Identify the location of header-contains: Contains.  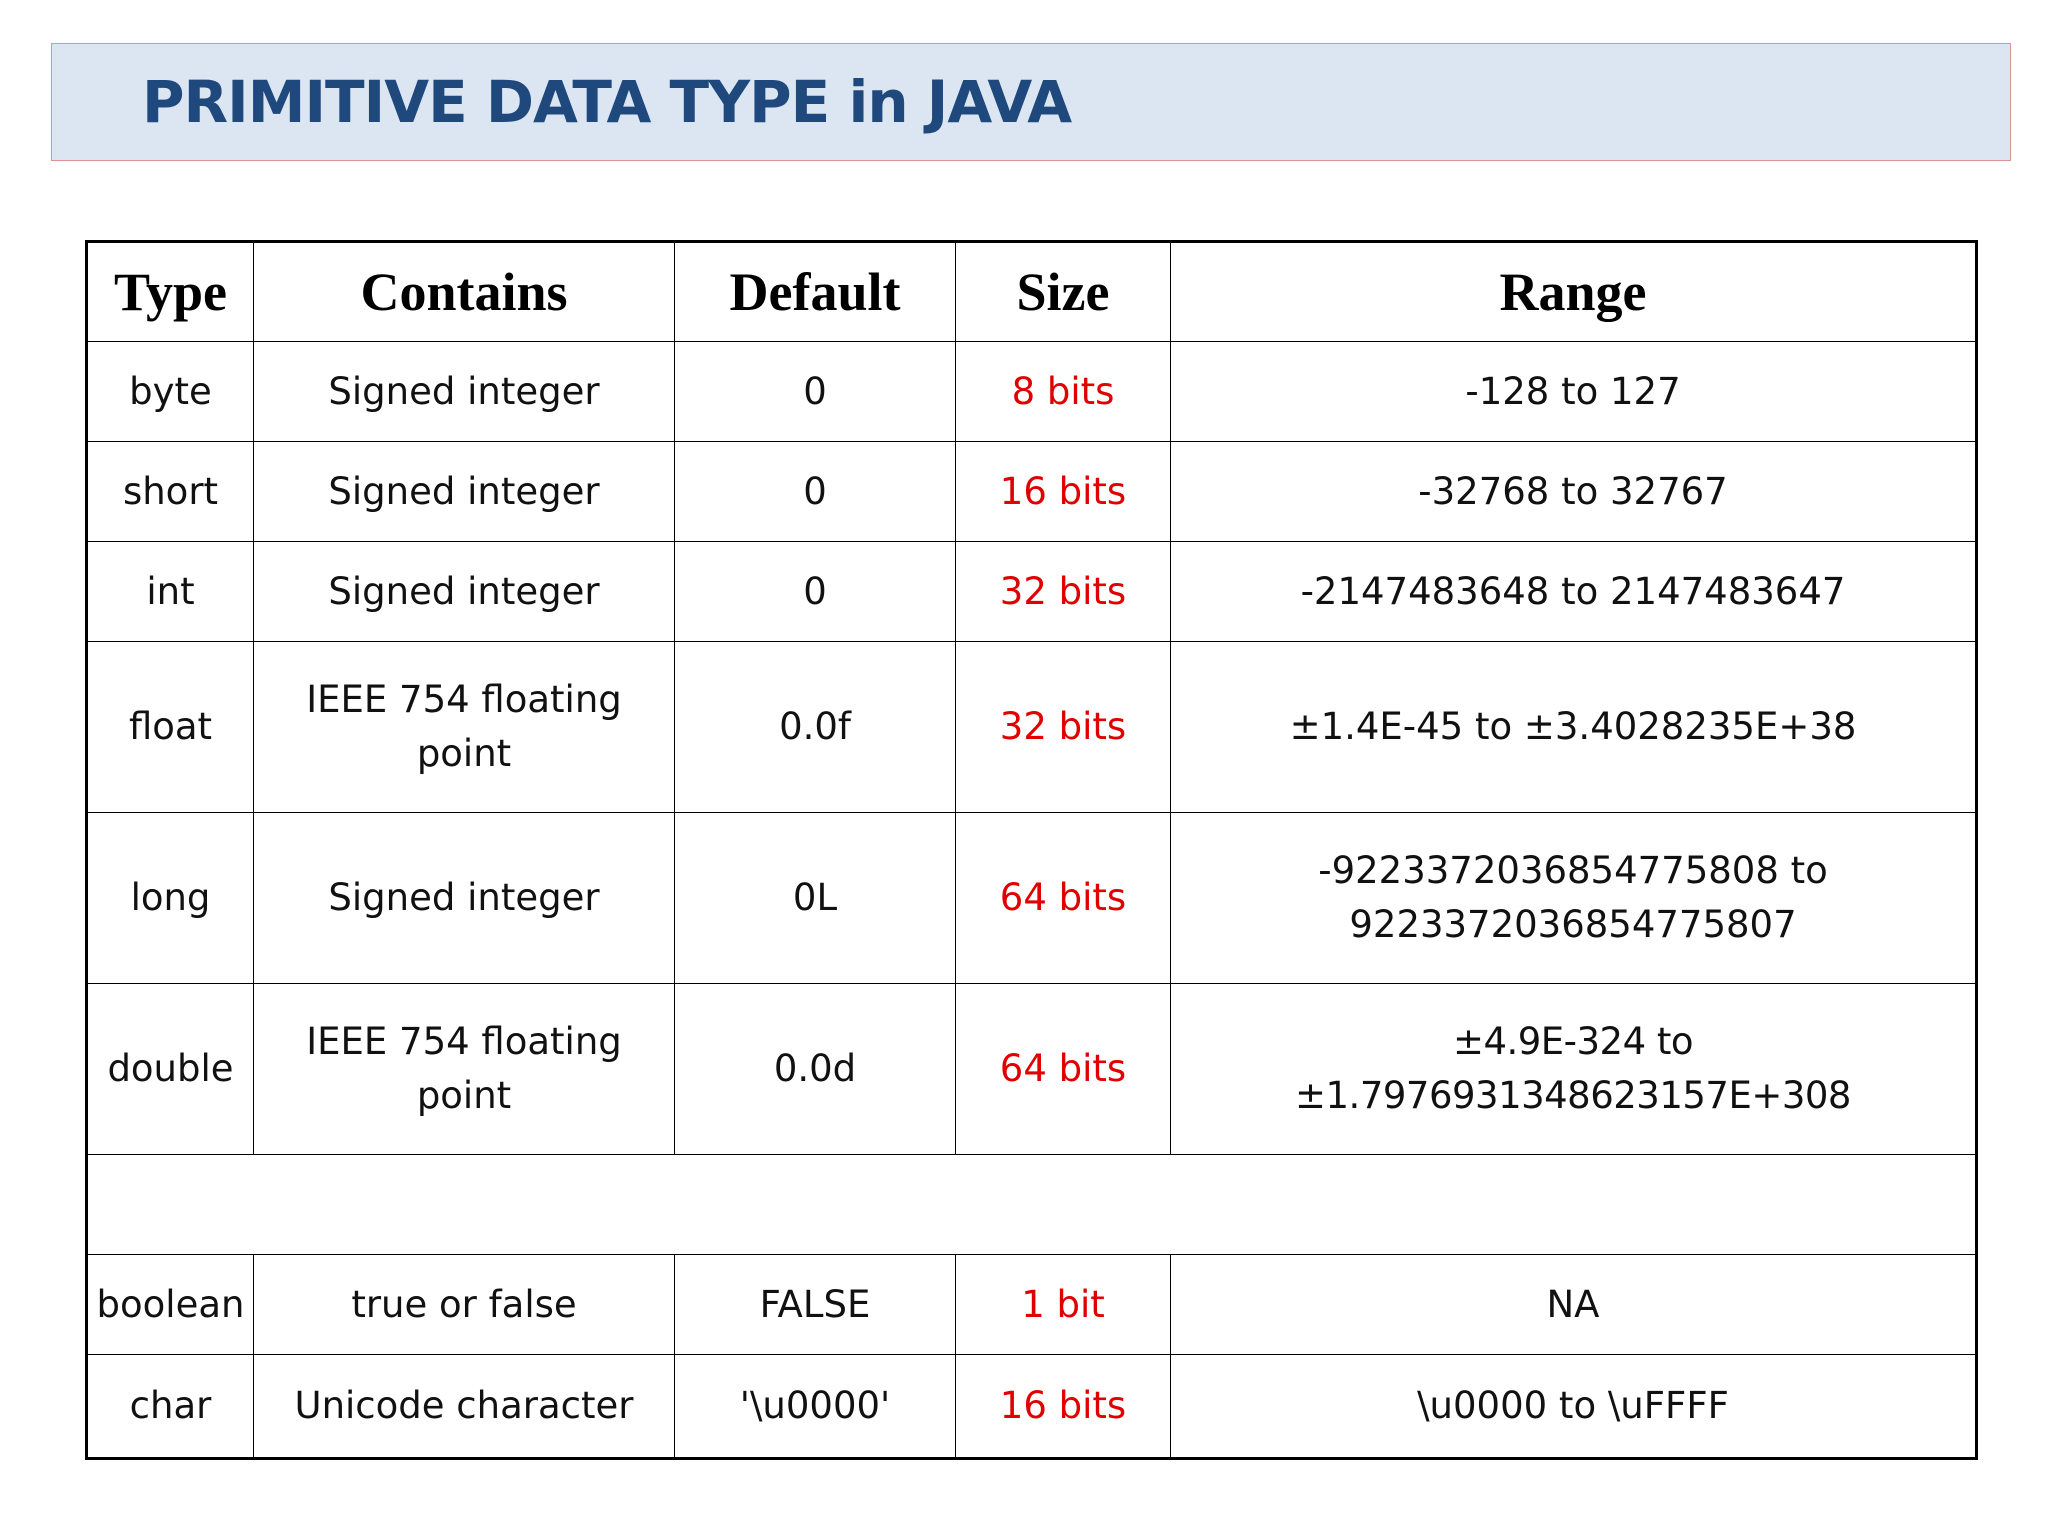
(464, 291).